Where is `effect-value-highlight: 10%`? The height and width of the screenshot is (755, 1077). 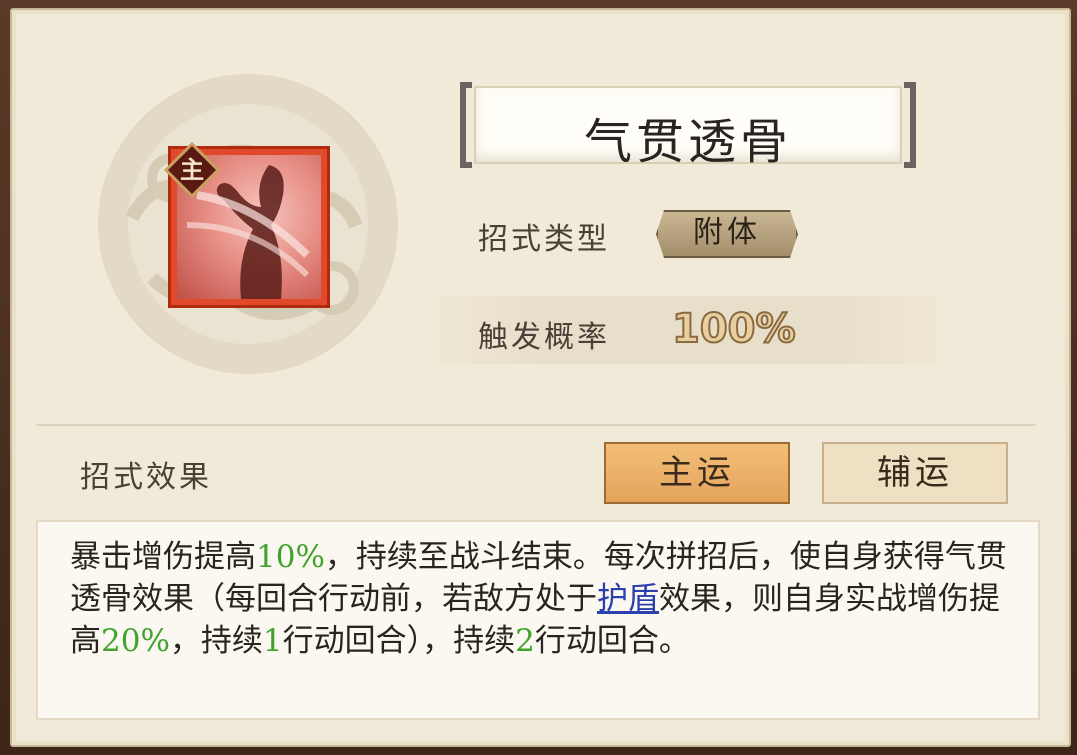 effect-value-highlight: 10% is located at coordinates (290, 557).